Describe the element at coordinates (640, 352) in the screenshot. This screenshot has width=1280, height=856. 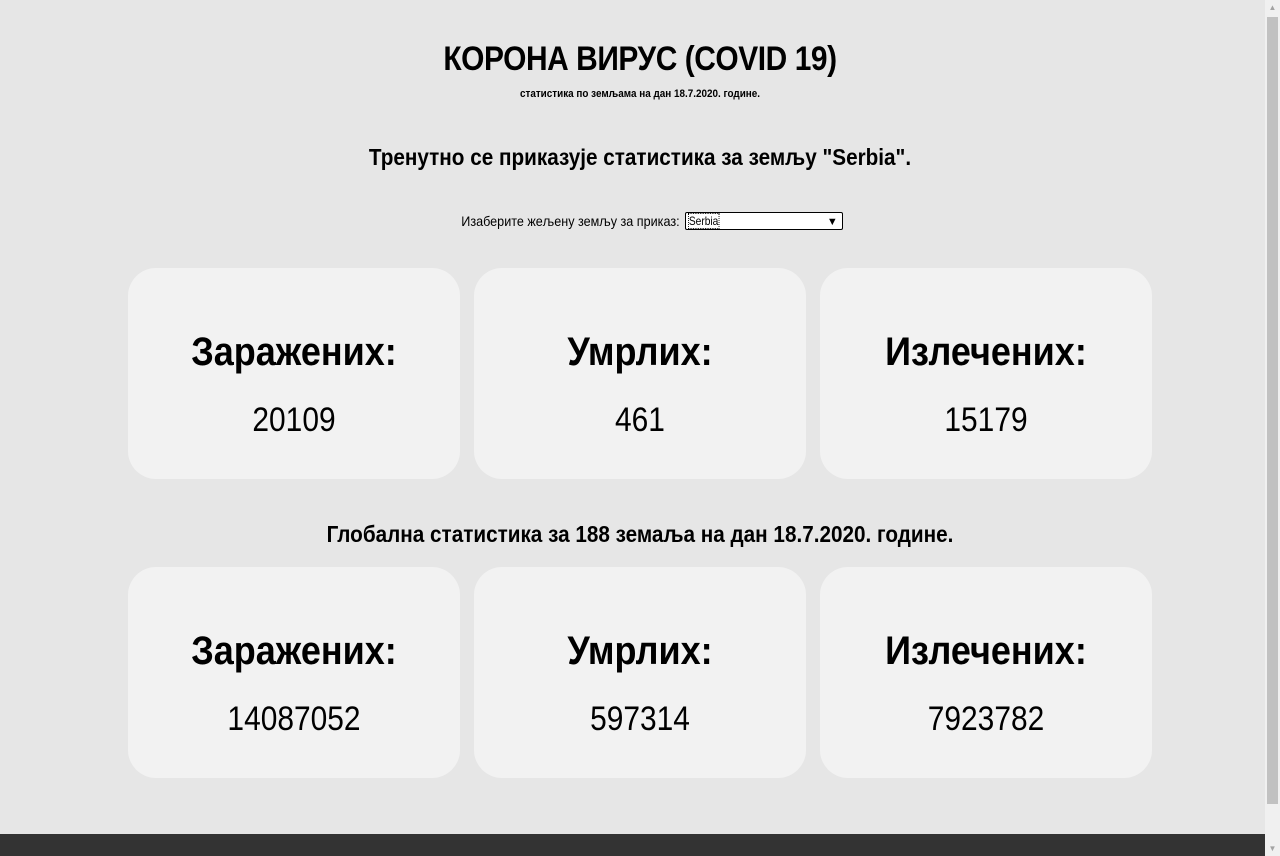
I see `country-deaths-label: Умрлих:` at that location.